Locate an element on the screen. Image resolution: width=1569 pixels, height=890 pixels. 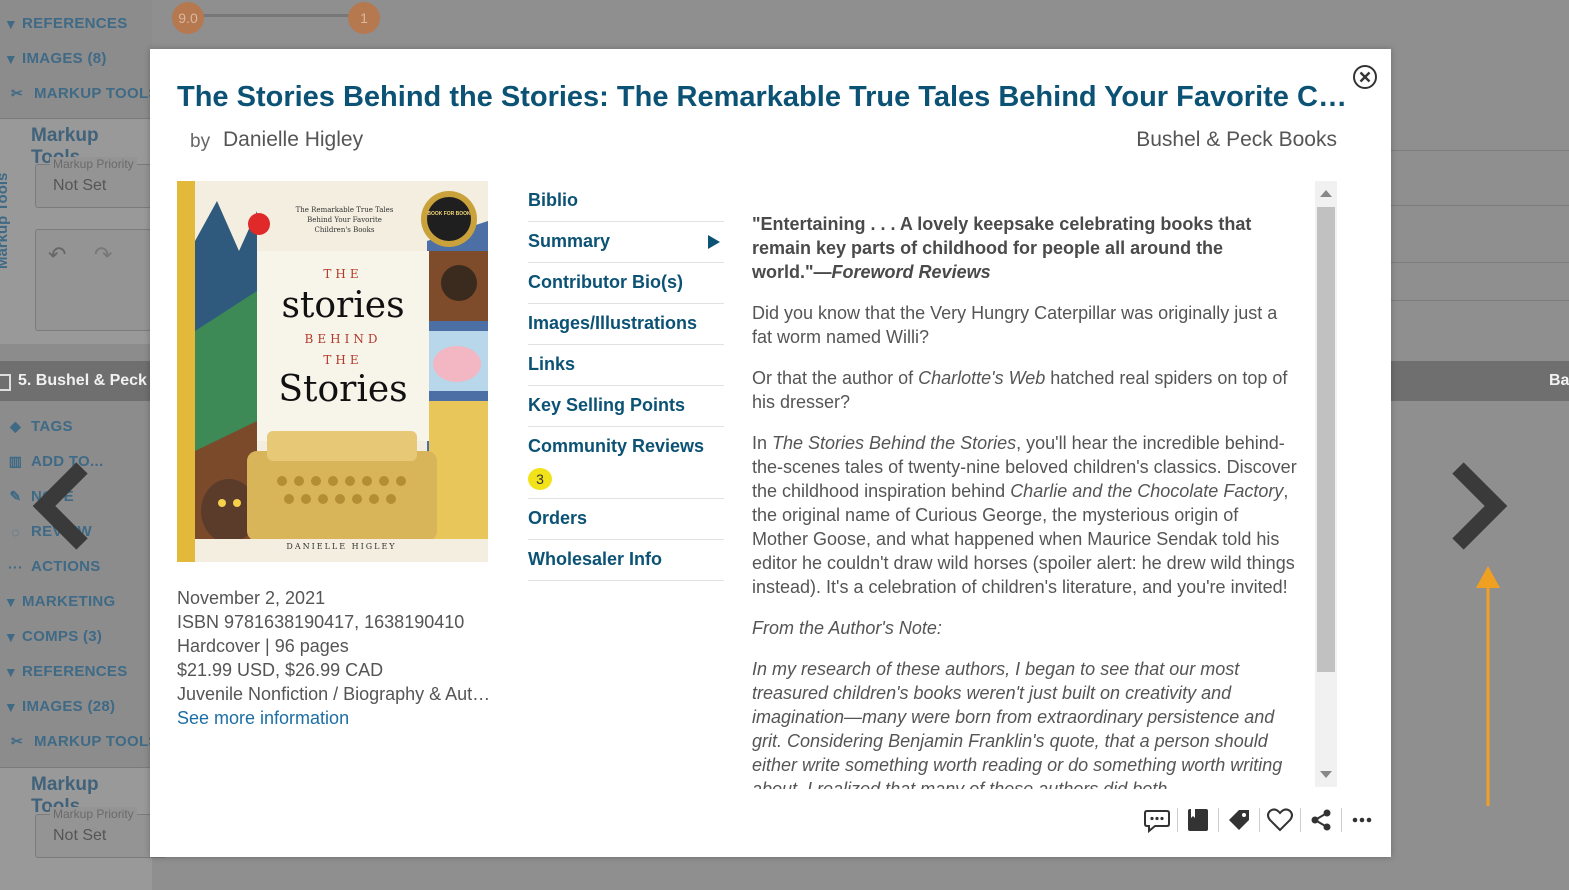
bg-sidebar-marketing: ▼ MARKETING is located at coordinates (58, 601).